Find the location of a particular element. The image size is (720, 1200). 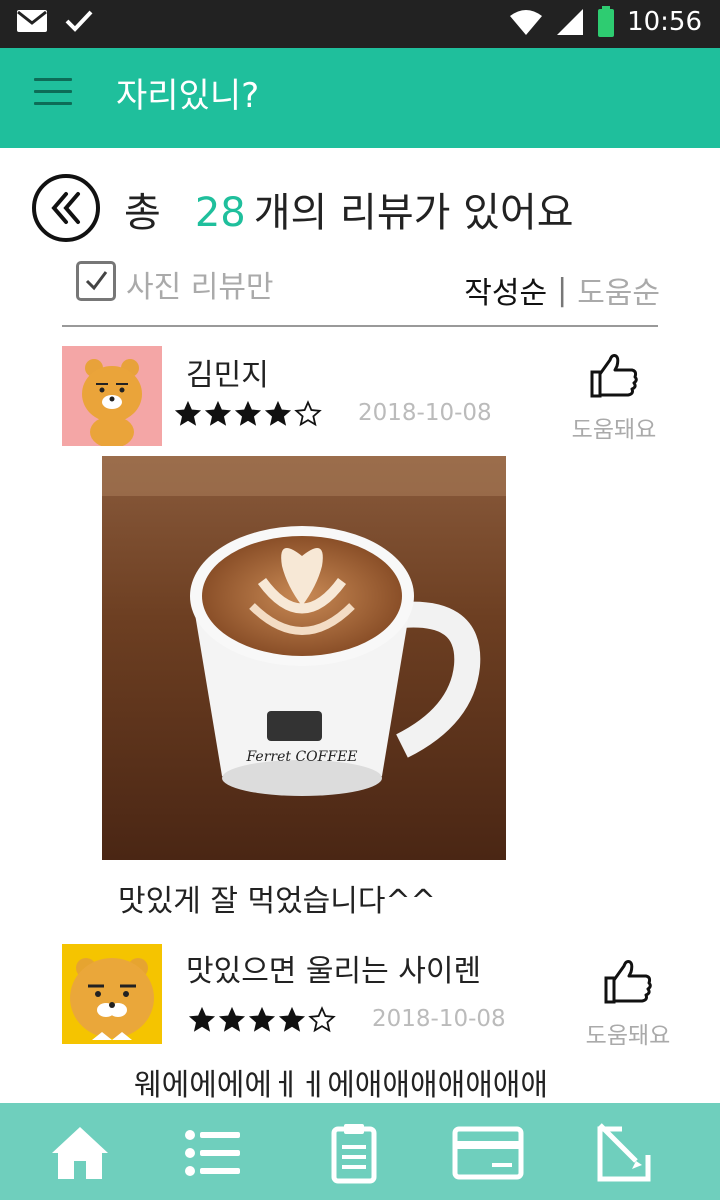

divider is located at coordinates (360, 326).